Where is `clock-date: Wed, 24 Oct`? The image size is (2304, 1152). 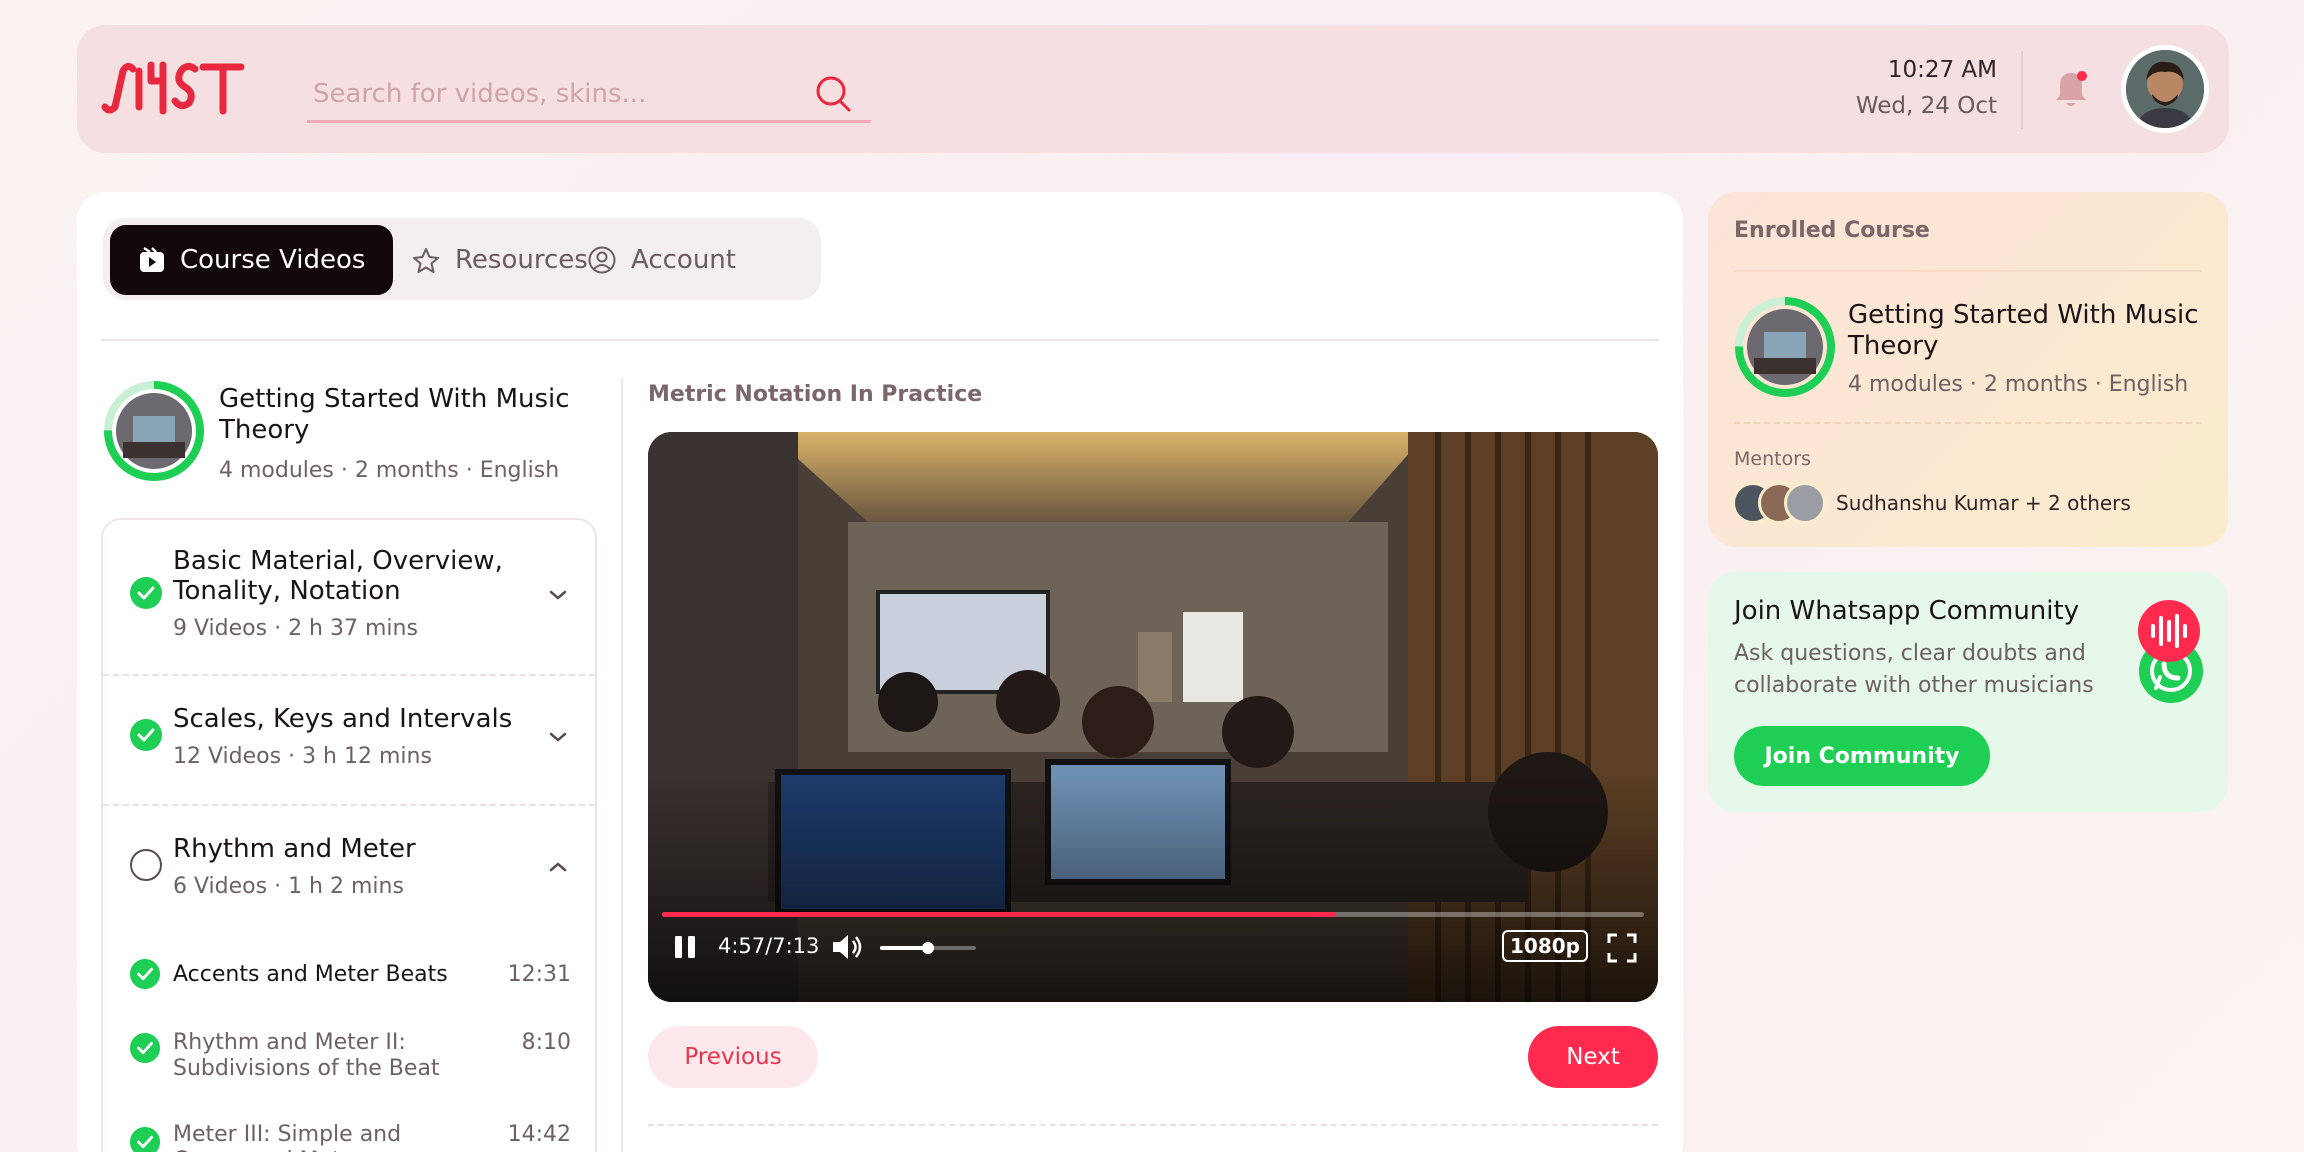
clock-date: Wed, 24 Oct is located at coordinates (1926, 106).